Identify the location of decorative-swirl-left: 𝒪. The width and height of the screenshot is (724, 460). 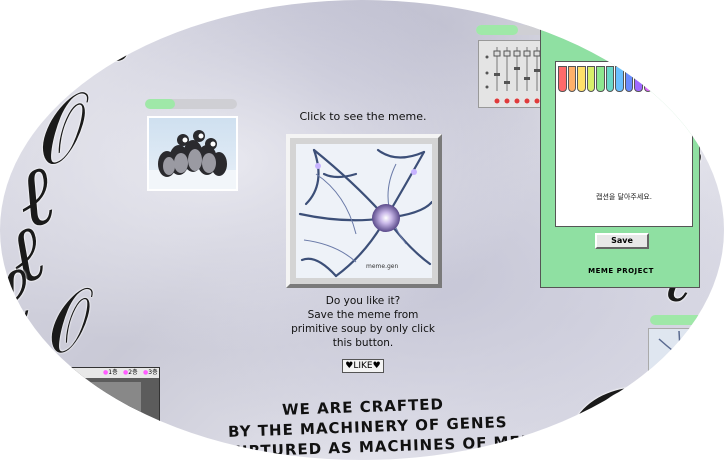
(63, 325).